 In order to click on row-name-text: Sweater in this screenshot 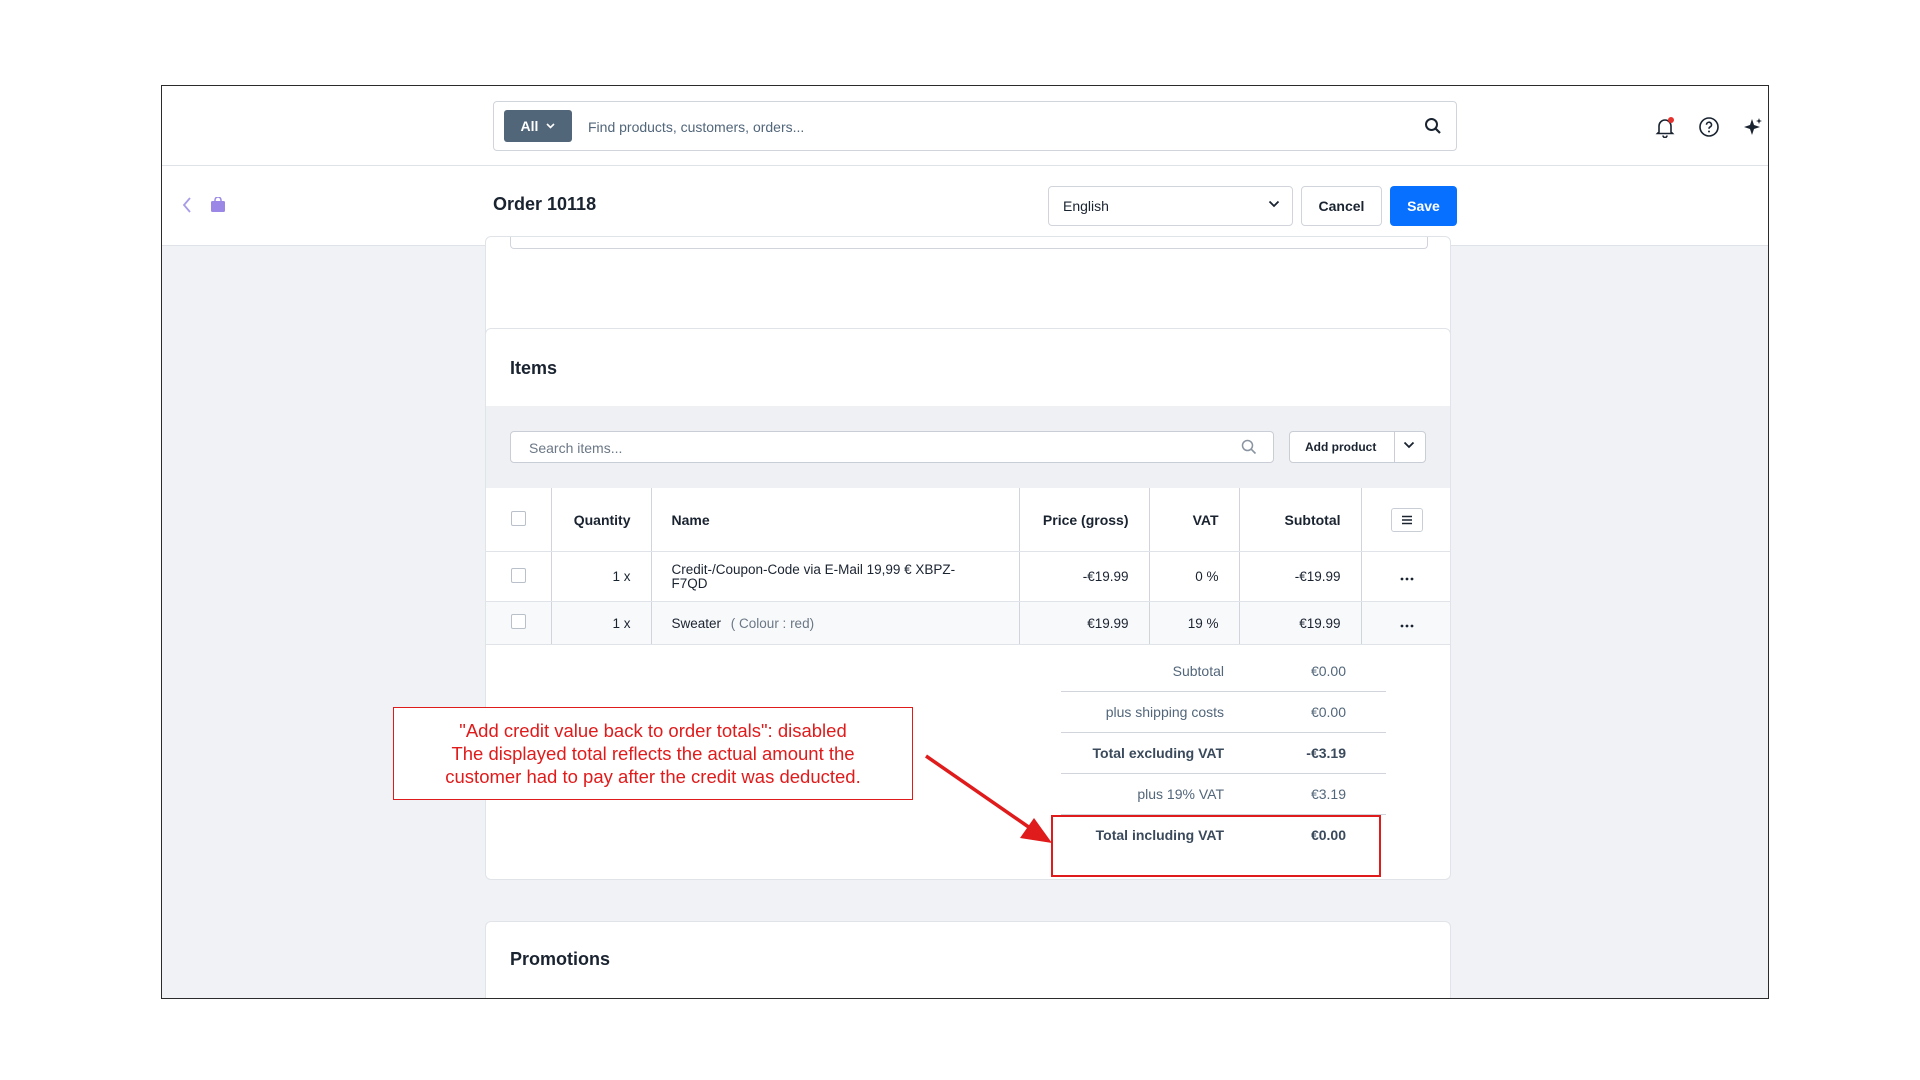, I will do `click(696, 623)`.